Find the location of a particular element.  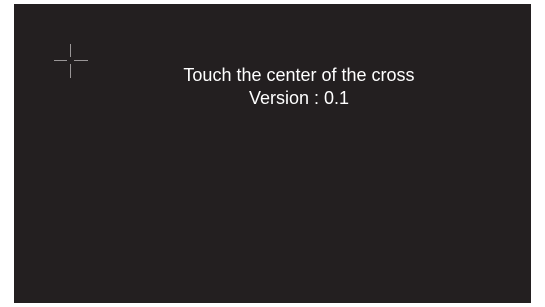

crosshair-center-gap-vertical is located at coordinates (70, 60).